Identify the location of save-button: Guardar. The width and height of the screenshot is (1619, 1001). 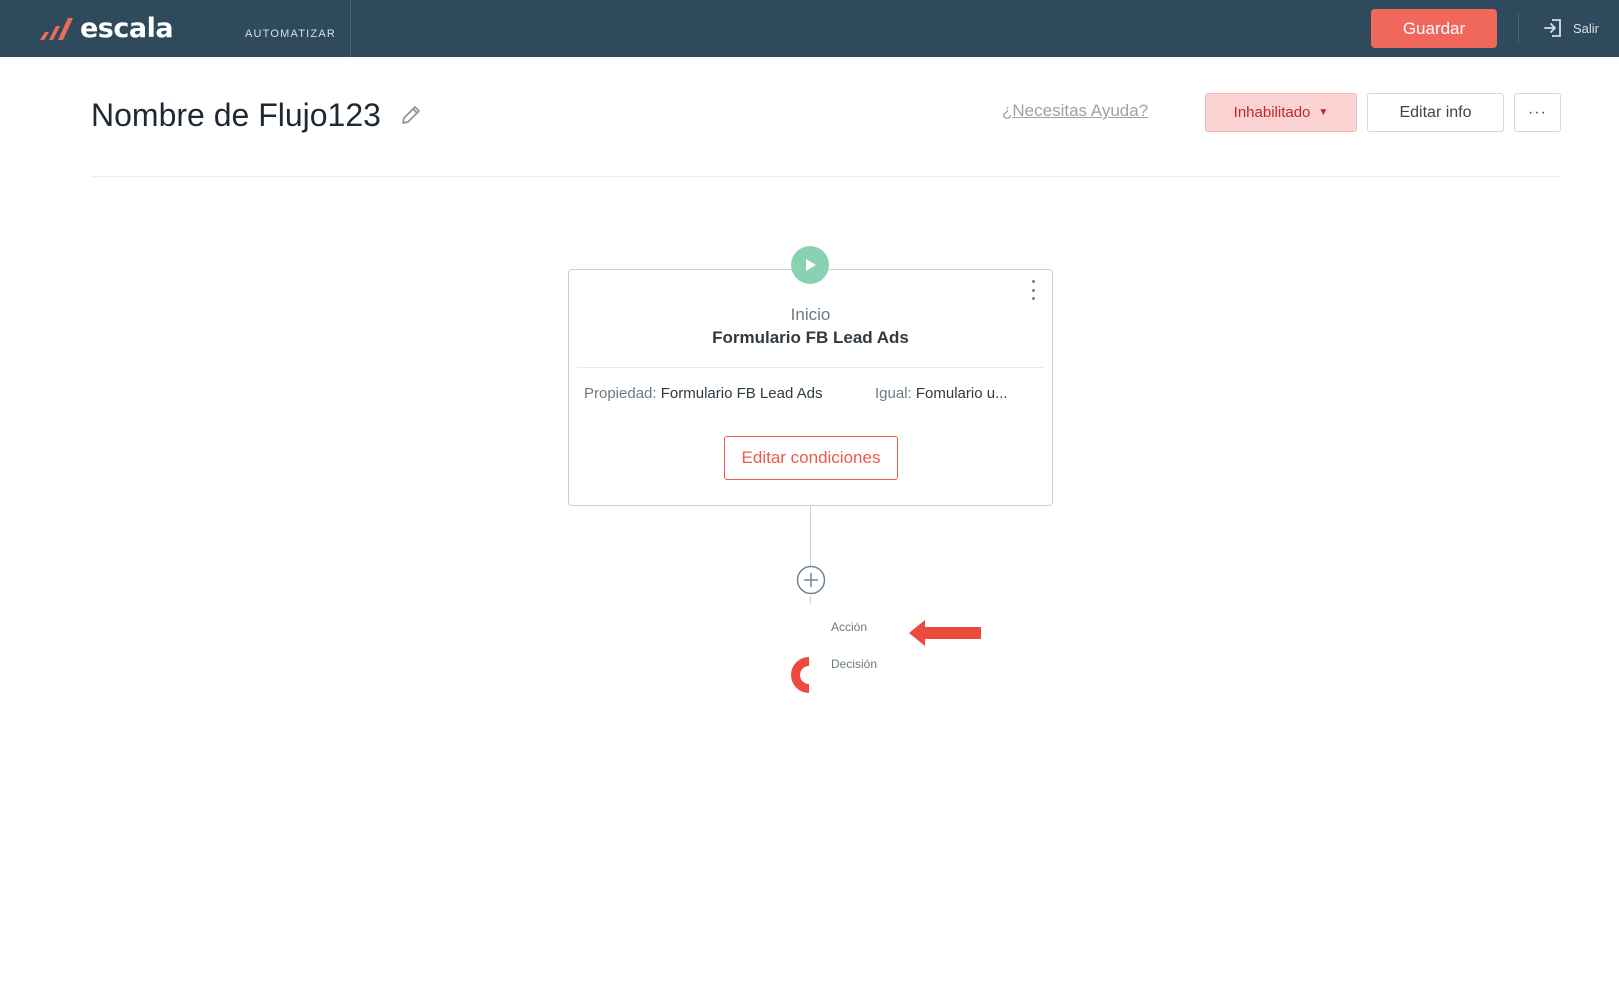
(1434, 28).